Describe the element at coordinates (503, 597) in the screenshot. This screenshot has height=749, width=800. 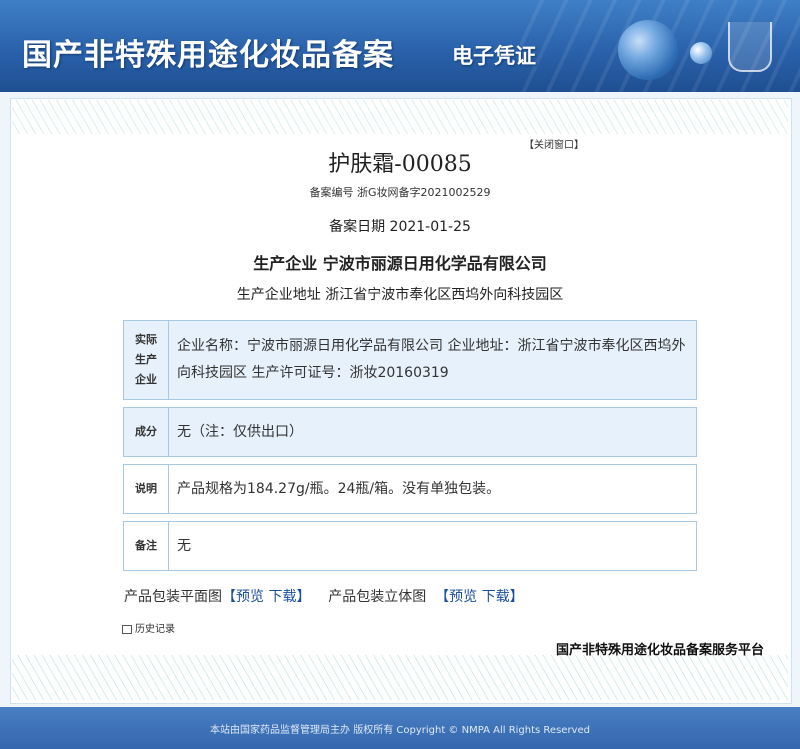
I see `solid-download-link: 下载】` at that location.